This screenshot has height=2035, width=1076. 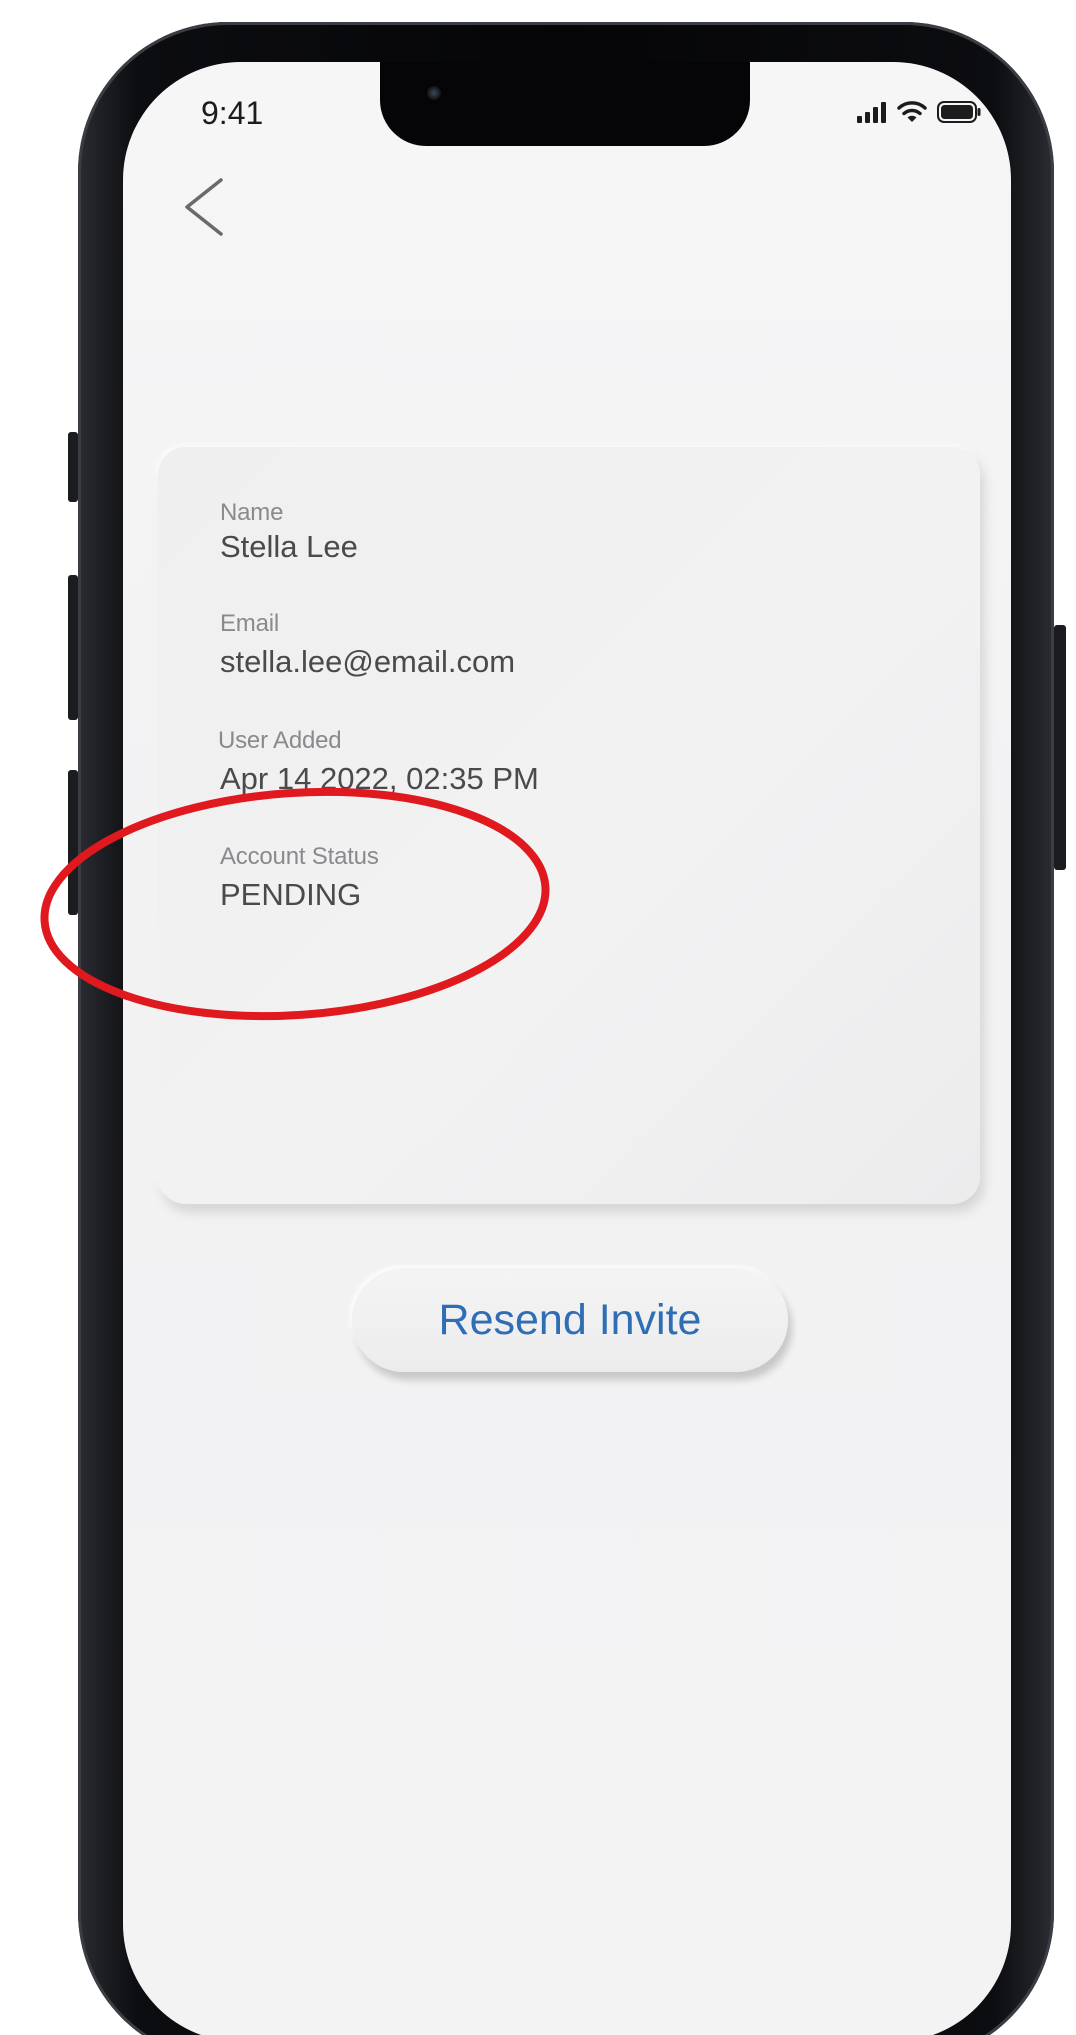 What do you see at coordinates (959, 114) in the screenshot?
I see `battery-icon` at bounding box center [959, 114].